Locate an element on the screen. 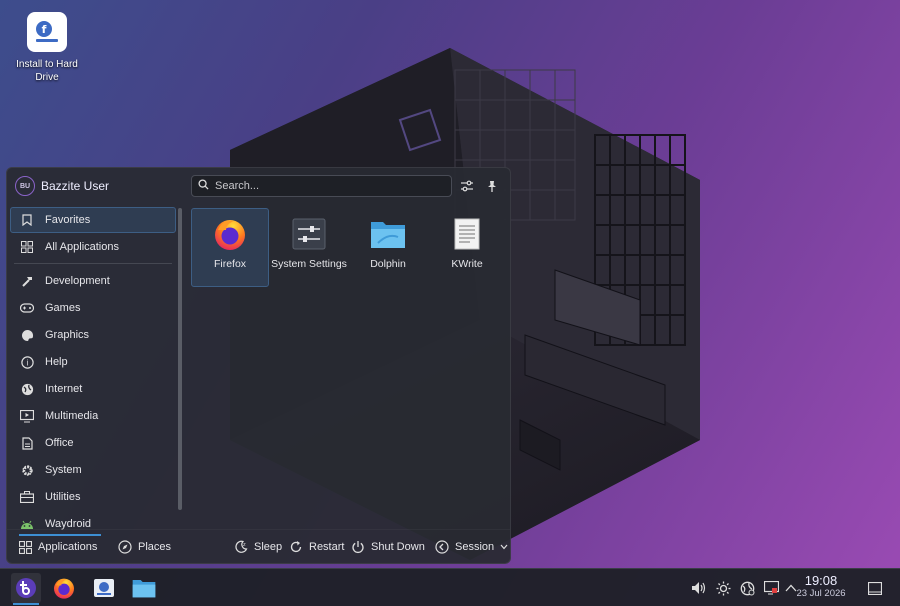 Image resolution: width=900 pixels, height=606 pixels. sidebar-item-label: All Applications is located at coordinates (82, 247).